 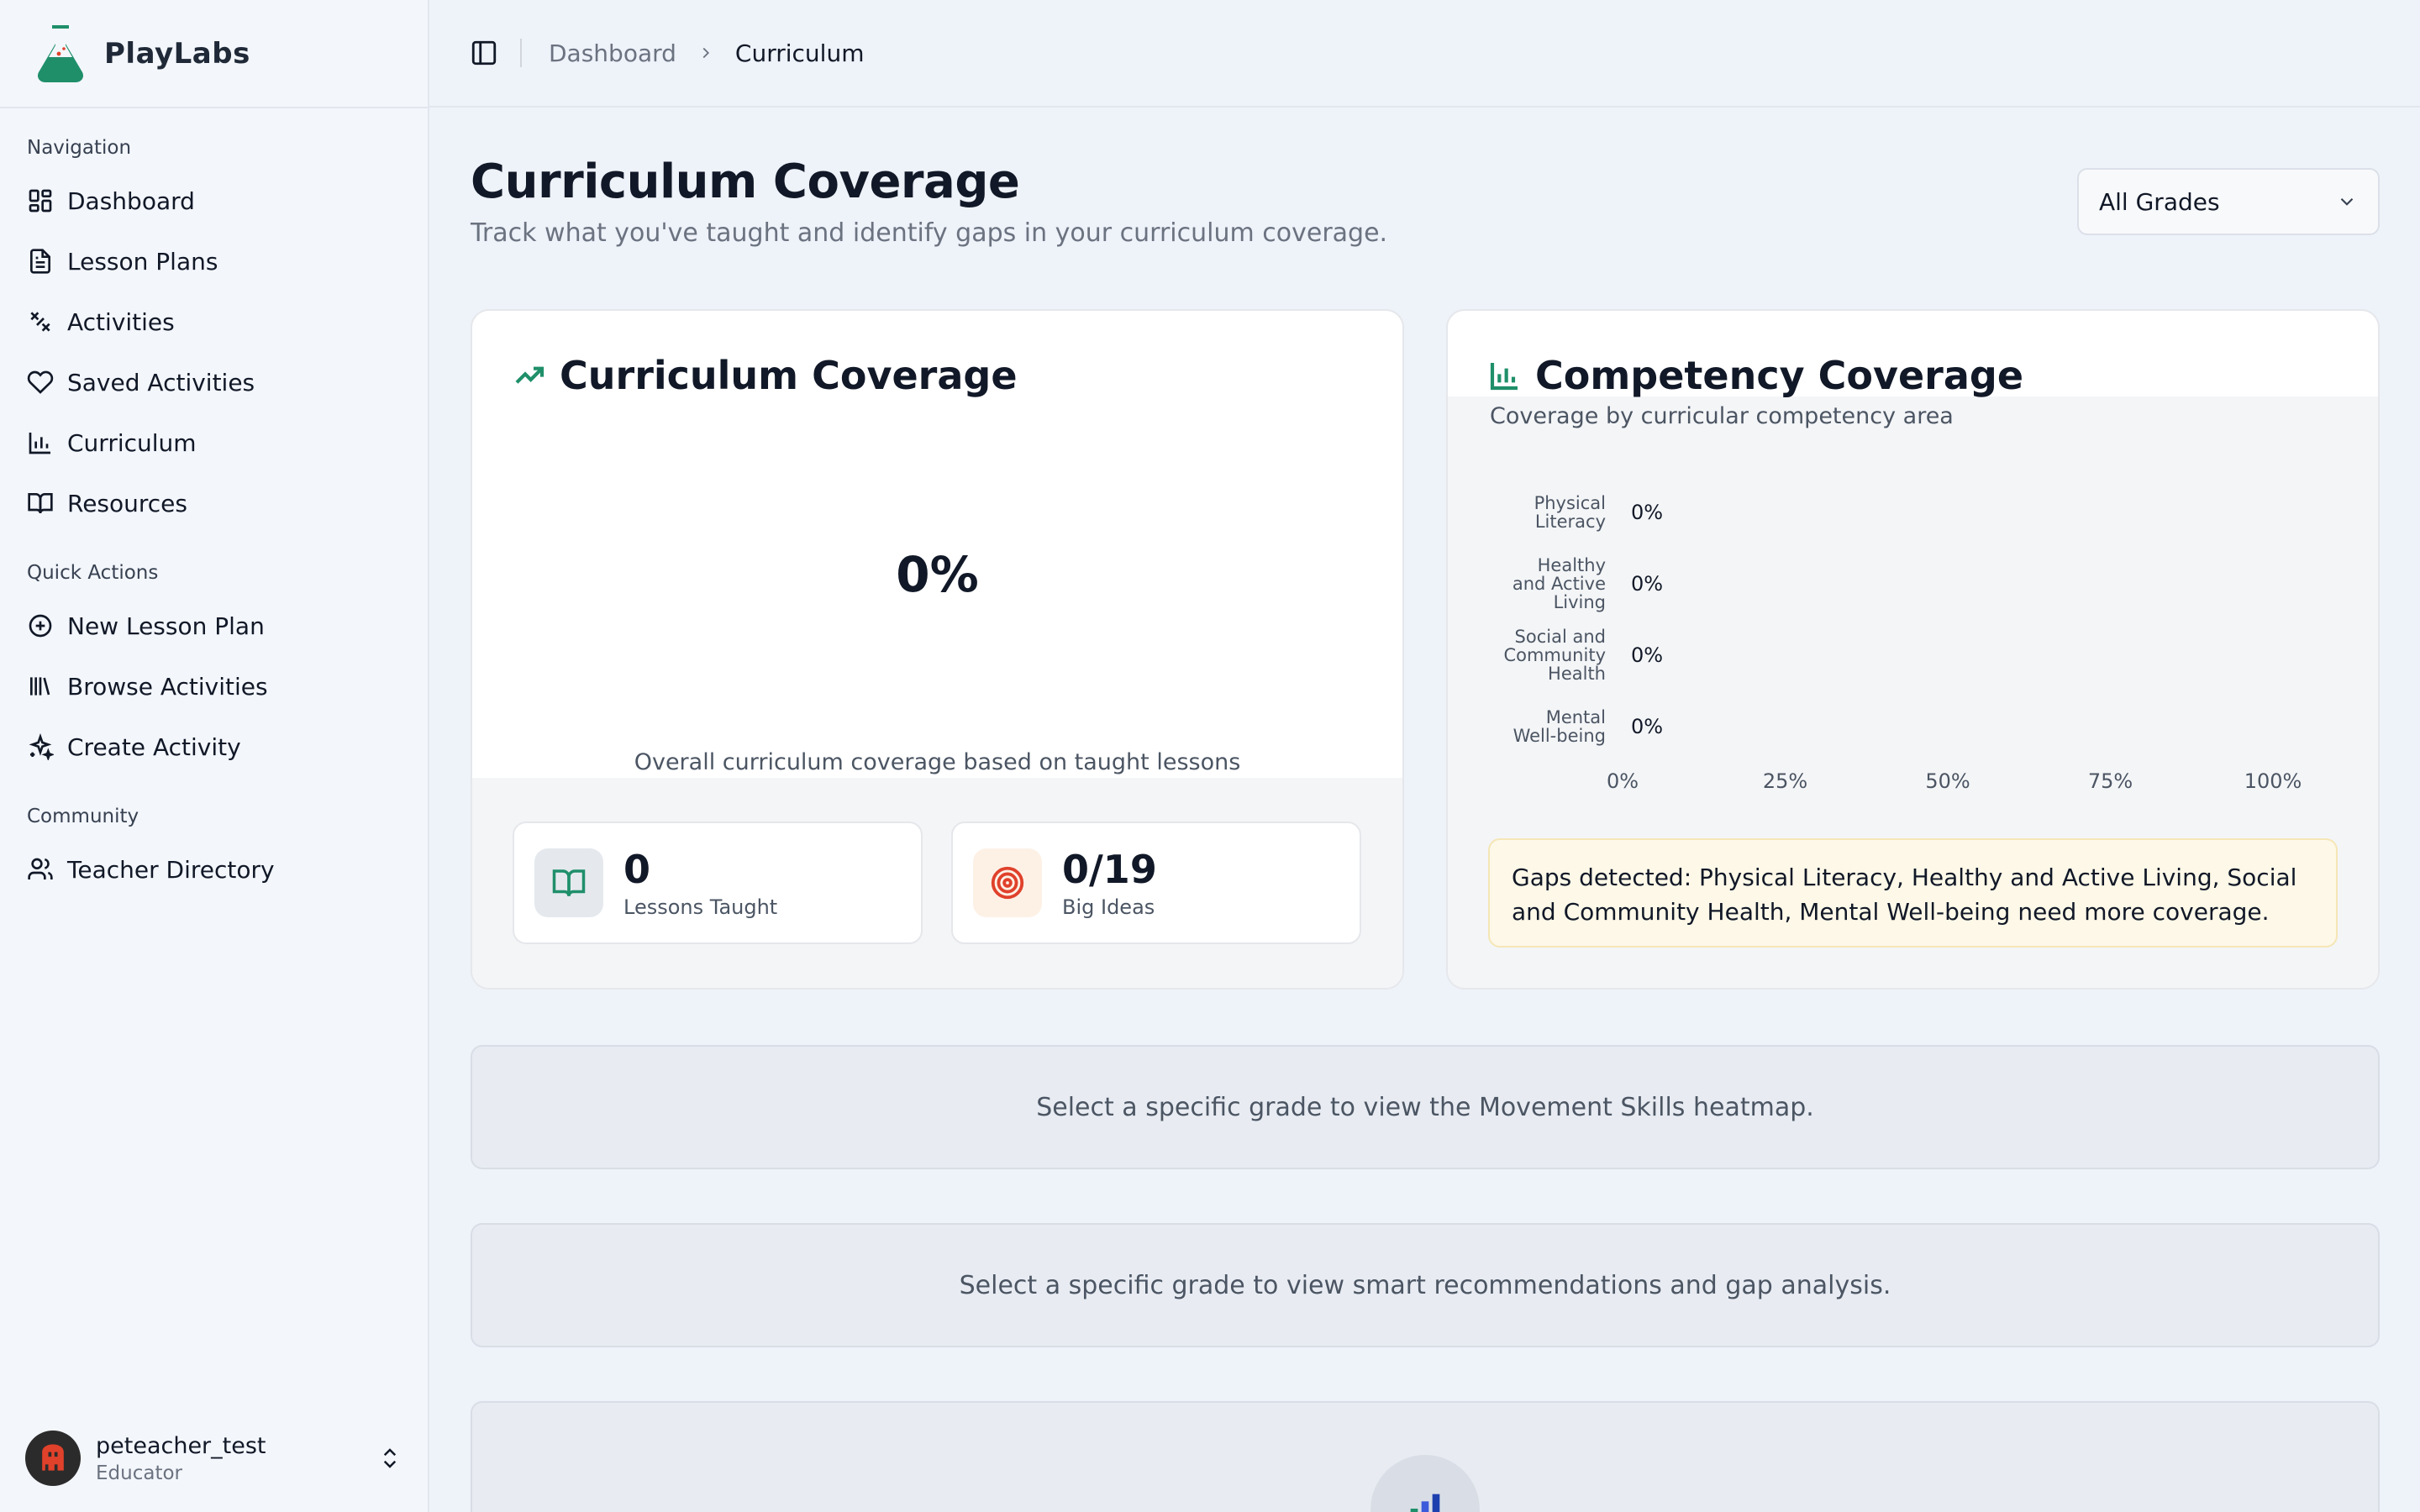 I want to click on bar-category-label-line: Healthy, so click(x=1571, y=565).